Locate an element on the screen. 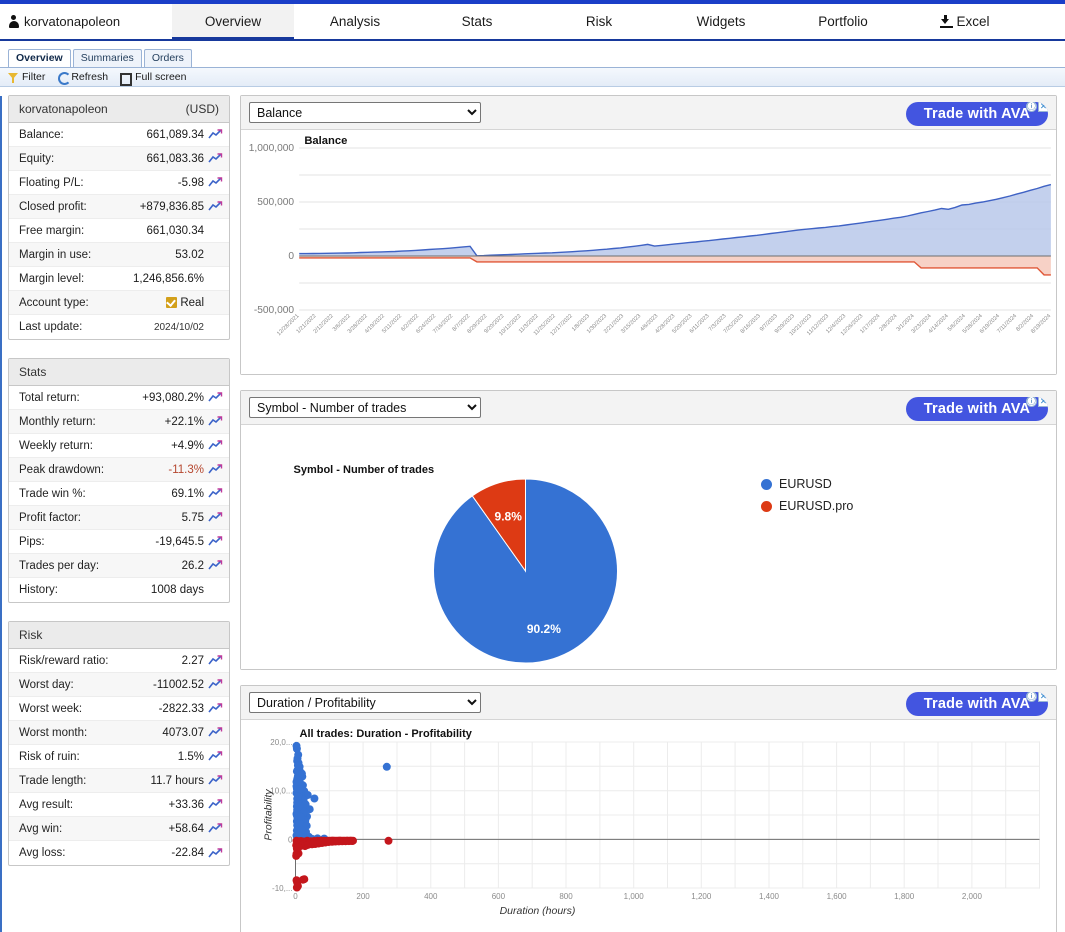 This screenshot has height=932, width=1065. ad-label: Trade with AVA is located at coordinates (977, 114).